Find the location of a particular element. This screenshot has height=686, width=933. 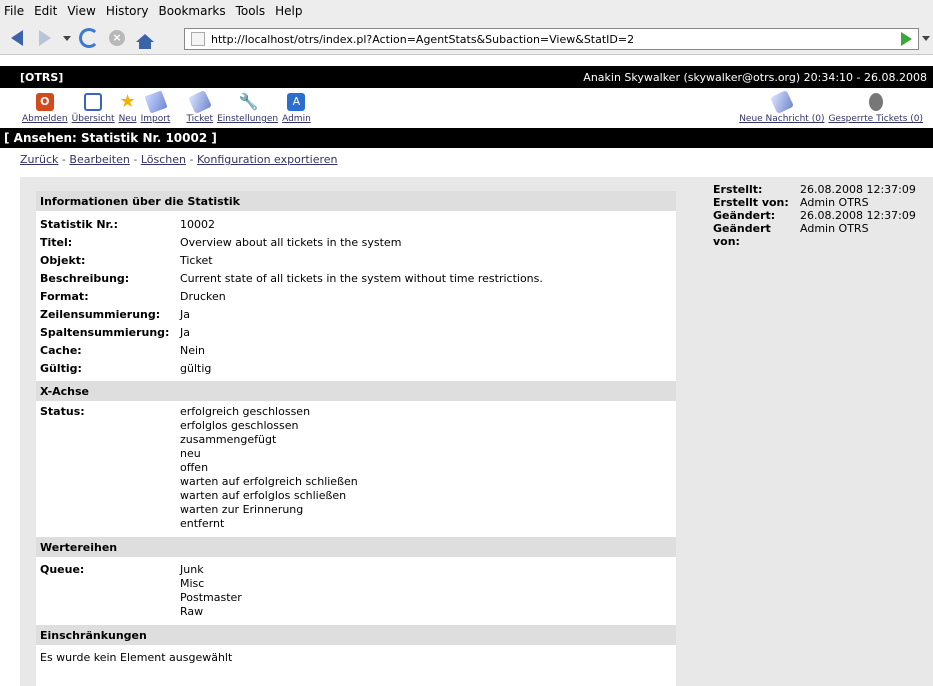

series-values: Junk Misc Postmaster Raw is located at coordinates (211, 591).